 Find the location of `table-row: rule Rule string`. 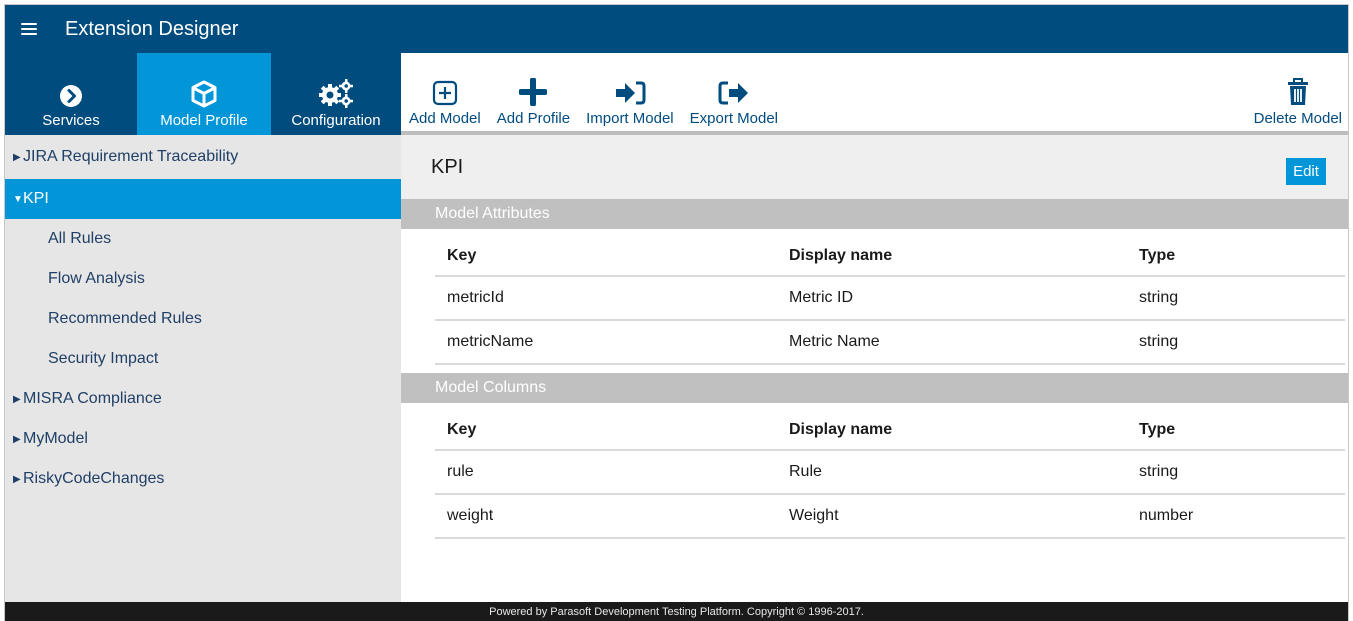

table-row: rule Rule string is located at coordinates (890, 473).